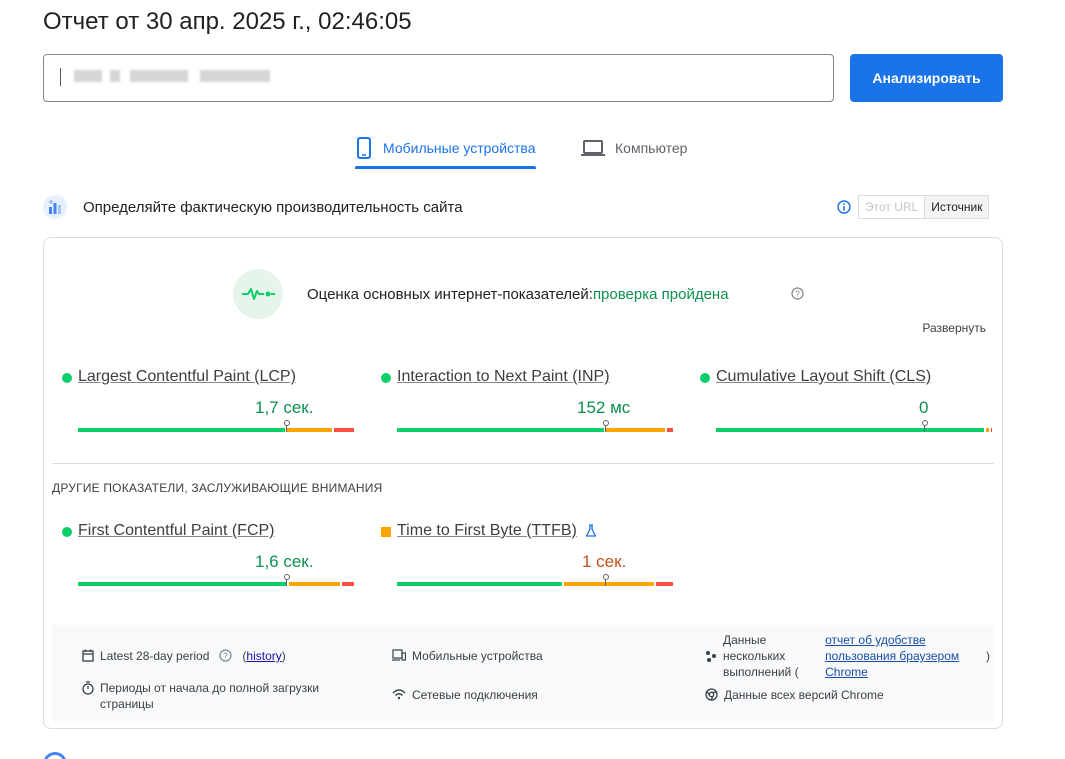 This screenshot has width=1065, height=759. Describe the element at coordinates (399, 694) in the screenshot. I see `wifi-icon` at that location.